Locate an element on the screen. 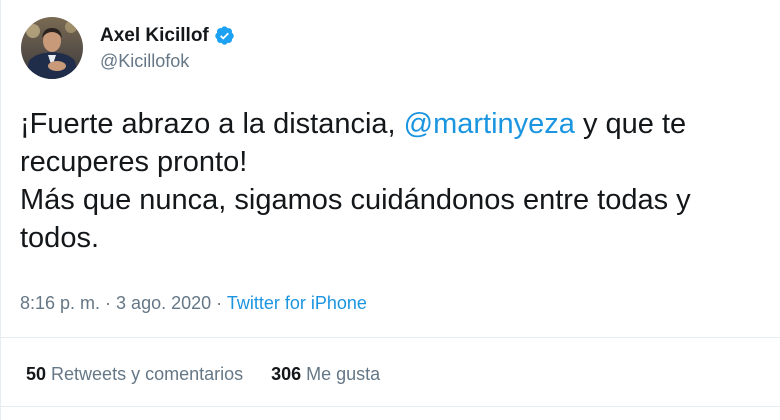 This screenshot has width=780, height=420. name-row: Axel Kicillof is located at coordinates (167, 36).